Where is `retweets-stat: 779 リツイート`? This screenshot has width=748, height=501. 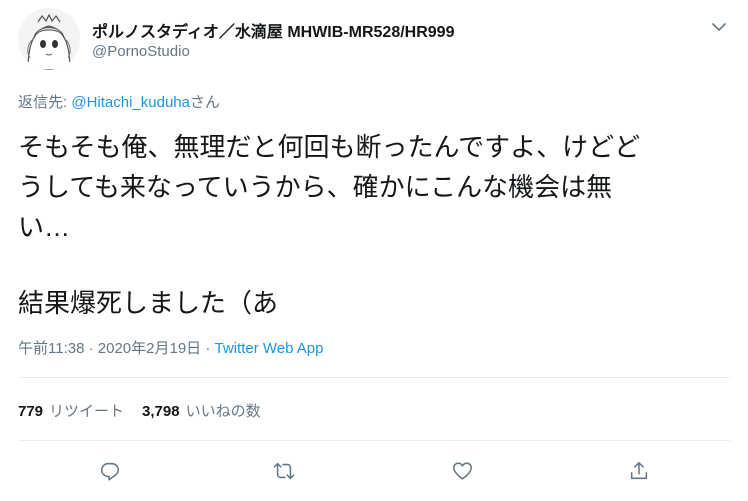
retweets-stat: 779 リツイート is located at coordinates (71, 410).